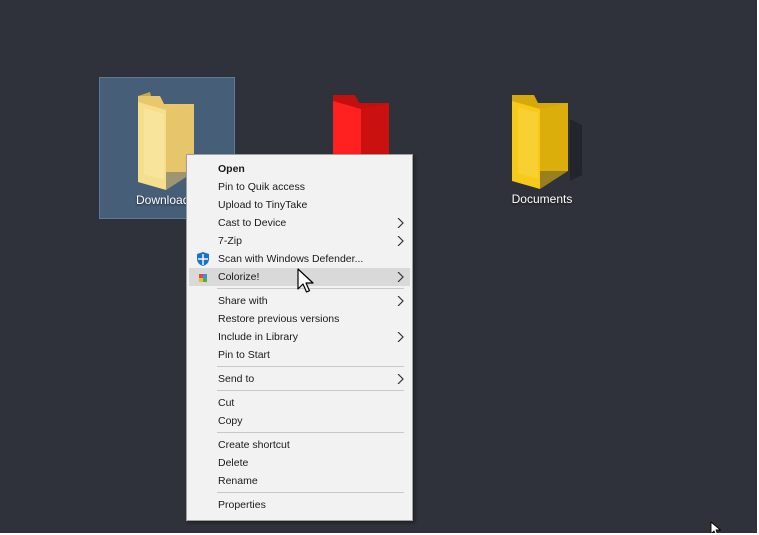 The image size is (759, 535). What do you see at coordinates (230, 421) in the screenshot?
I see `menu-item-label: Copy` at bounding box center [230, 421].